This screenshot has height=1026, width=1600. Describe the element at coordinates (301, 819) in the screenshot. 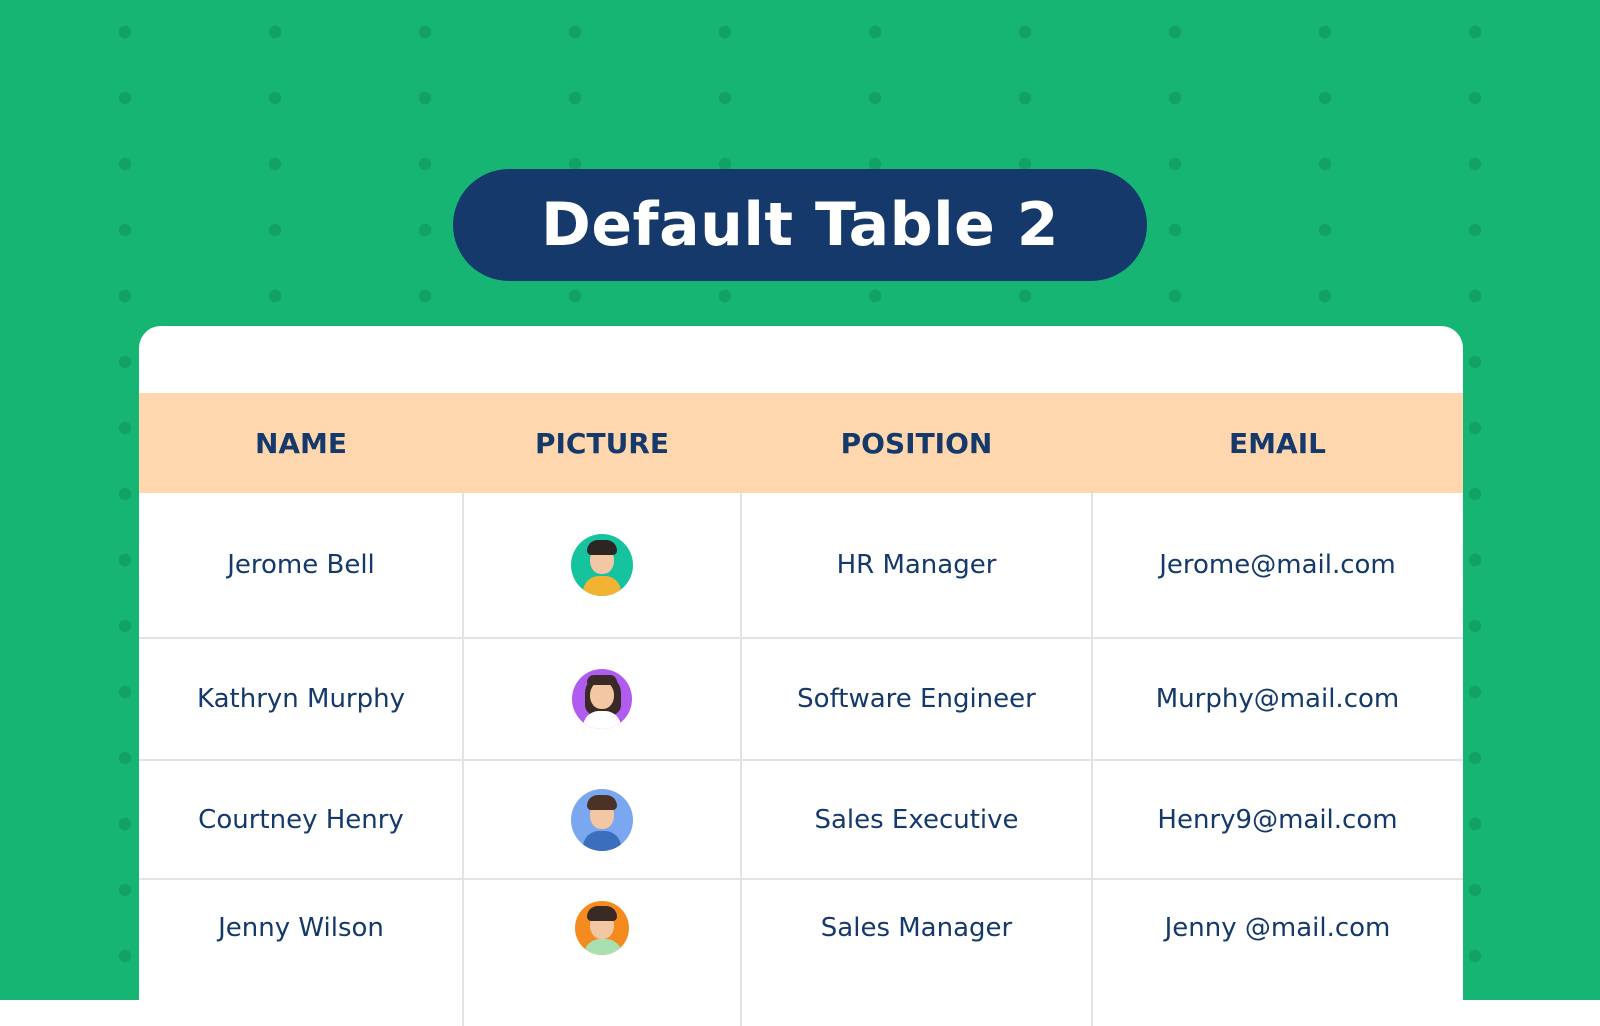

I see `cell-name: Courtney Henry` at that location.